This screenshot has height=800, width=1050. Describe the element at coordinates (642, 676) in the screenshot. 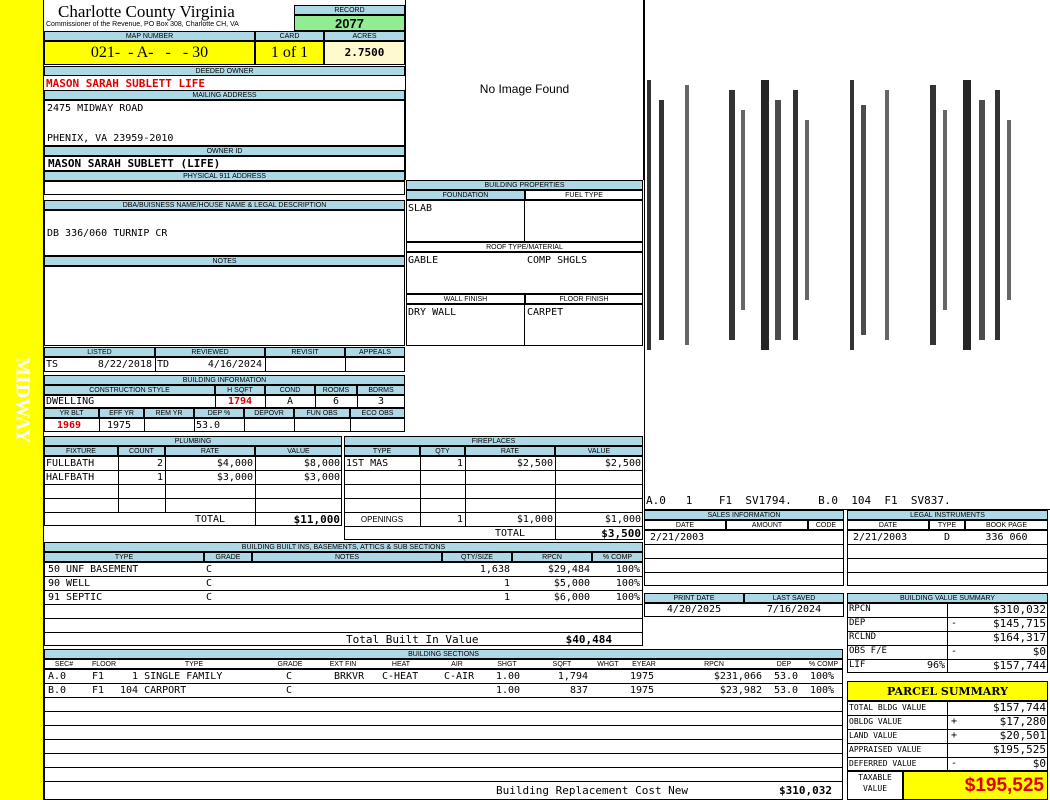

I see `section-eyear: 1975` at that location.